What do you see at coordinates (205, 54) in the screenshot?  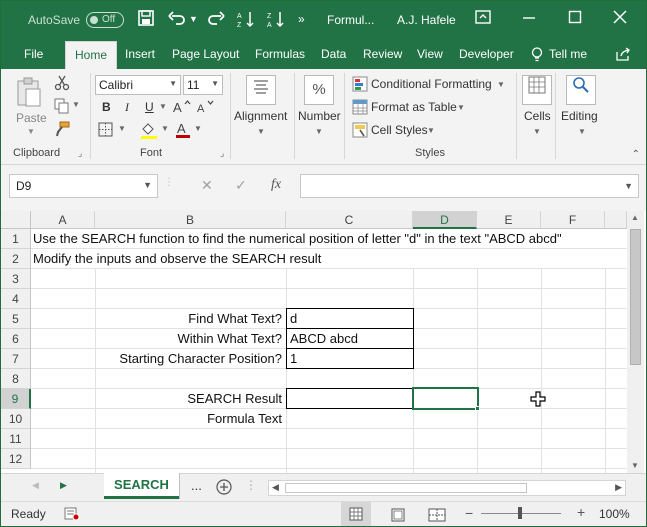 I see `tab-page-layout: Page Layout` at bounding box center [205, 54].